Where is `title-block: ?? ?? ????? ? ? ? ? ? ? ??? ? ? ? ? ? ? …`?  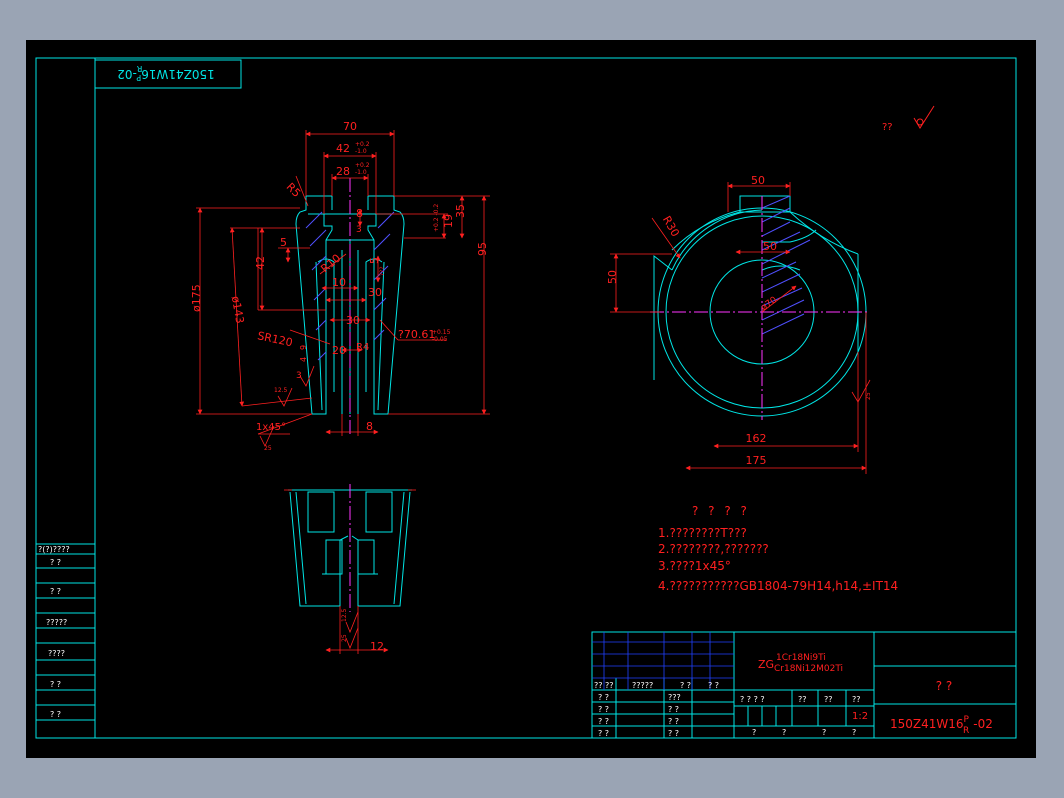 title-block: ?? ?? ????? ? ? ? ? ? ? ??? ? ? ? ? ? ? … is located at coordinates (804, 685).